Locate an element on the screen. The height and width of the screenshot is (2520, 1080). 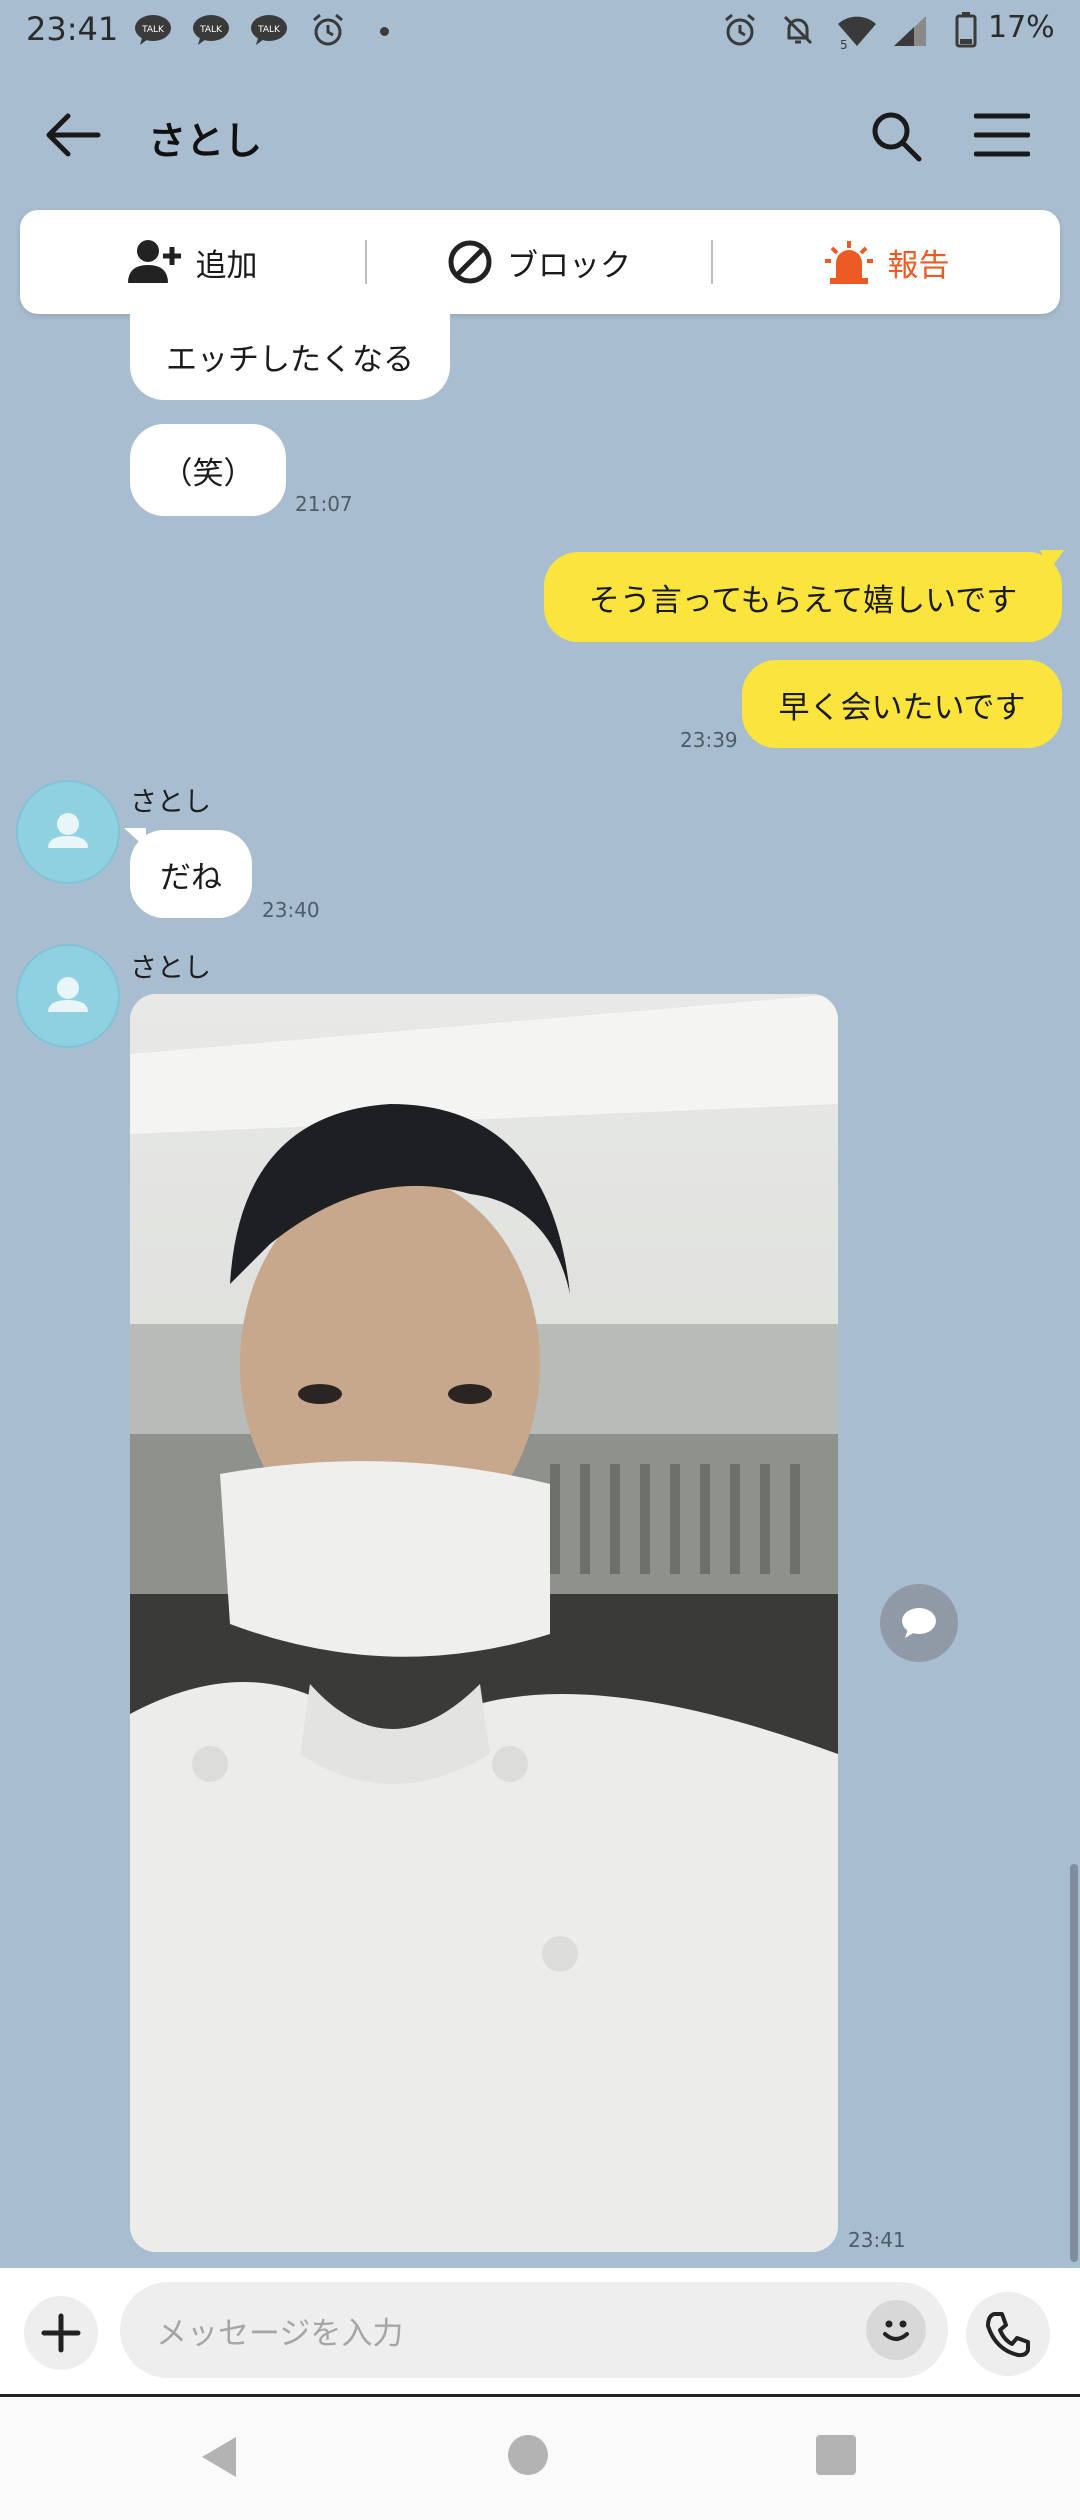
report-label: 報告 is located at coordinates (918, 265).